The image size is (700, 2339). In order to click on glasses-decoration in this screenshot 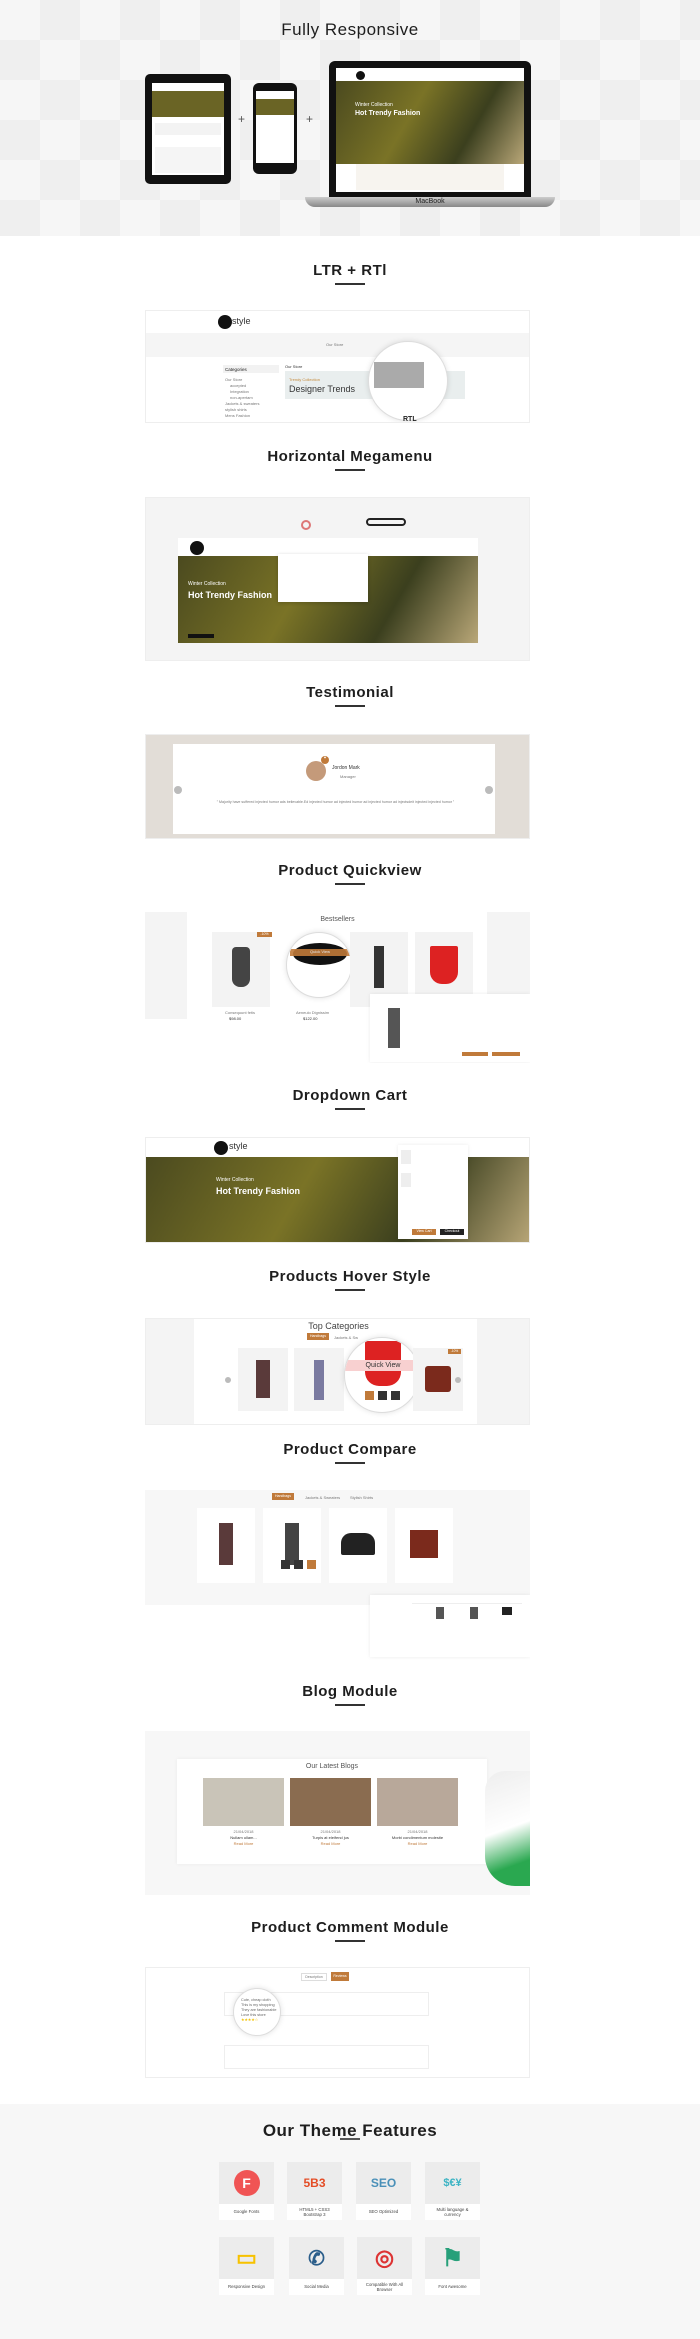, I will do `click(386, 522)`.